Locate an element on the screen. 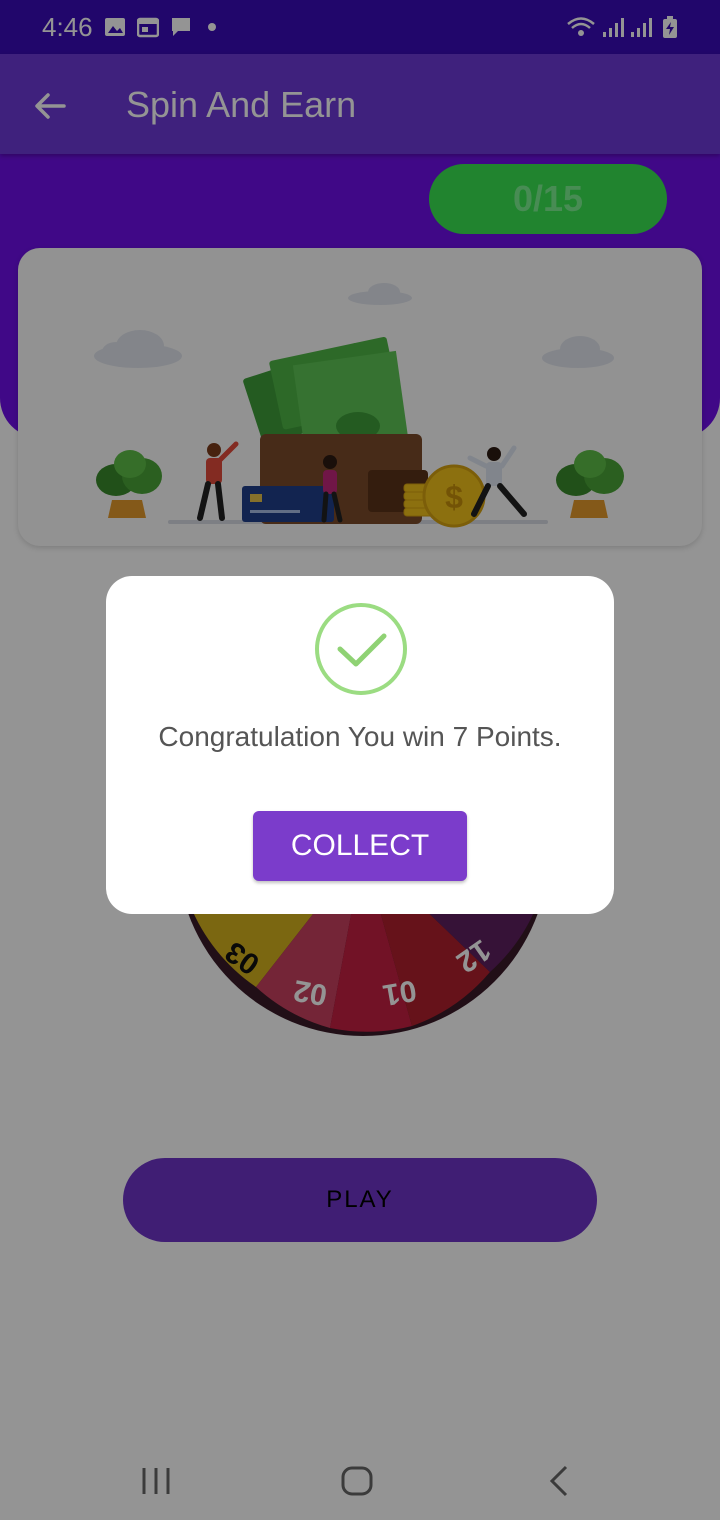  collect-button: COLLECT is located at coordinates (360, 846).